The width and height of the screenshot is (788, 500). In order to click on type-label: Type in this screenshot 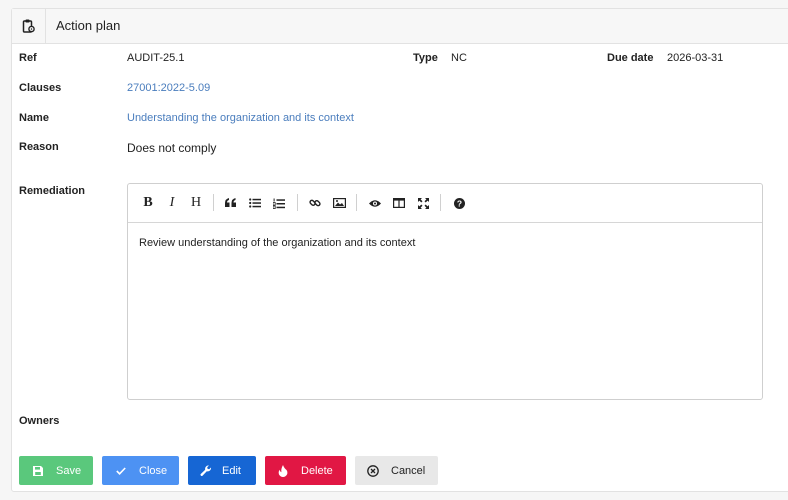, I will do `click(425, 58)`.